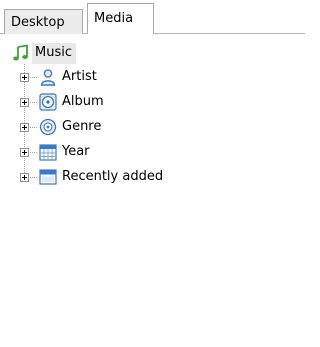 This screenshot has height=347, width=320. I want to click on tab-media: Media, so click(120, 19).